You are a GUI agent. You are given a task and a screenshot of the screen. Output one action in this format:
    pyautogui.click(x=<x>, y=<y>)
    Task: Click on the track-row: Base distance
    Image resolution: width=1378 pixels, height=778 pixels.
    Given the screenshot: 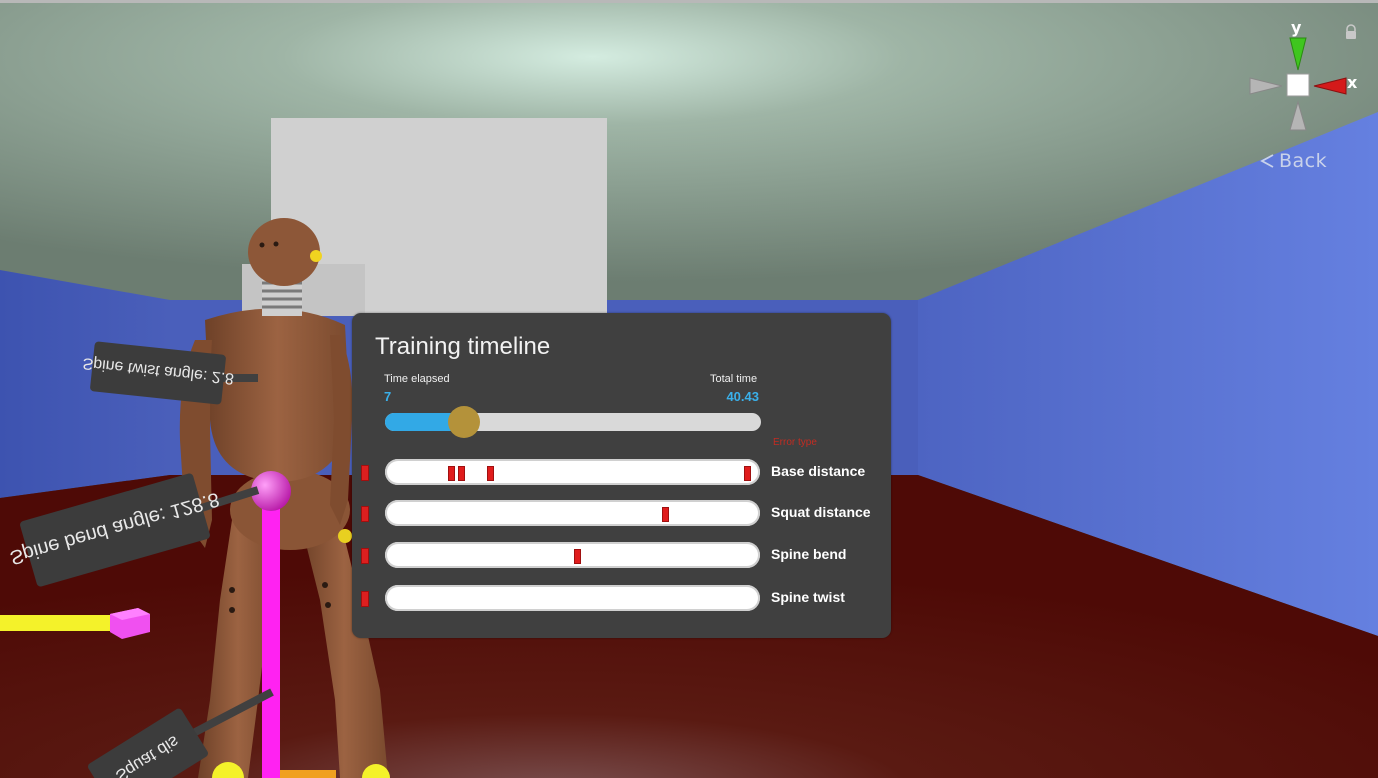 What is the action you would take?
    pyautogui.click(x=621, y=472)
    